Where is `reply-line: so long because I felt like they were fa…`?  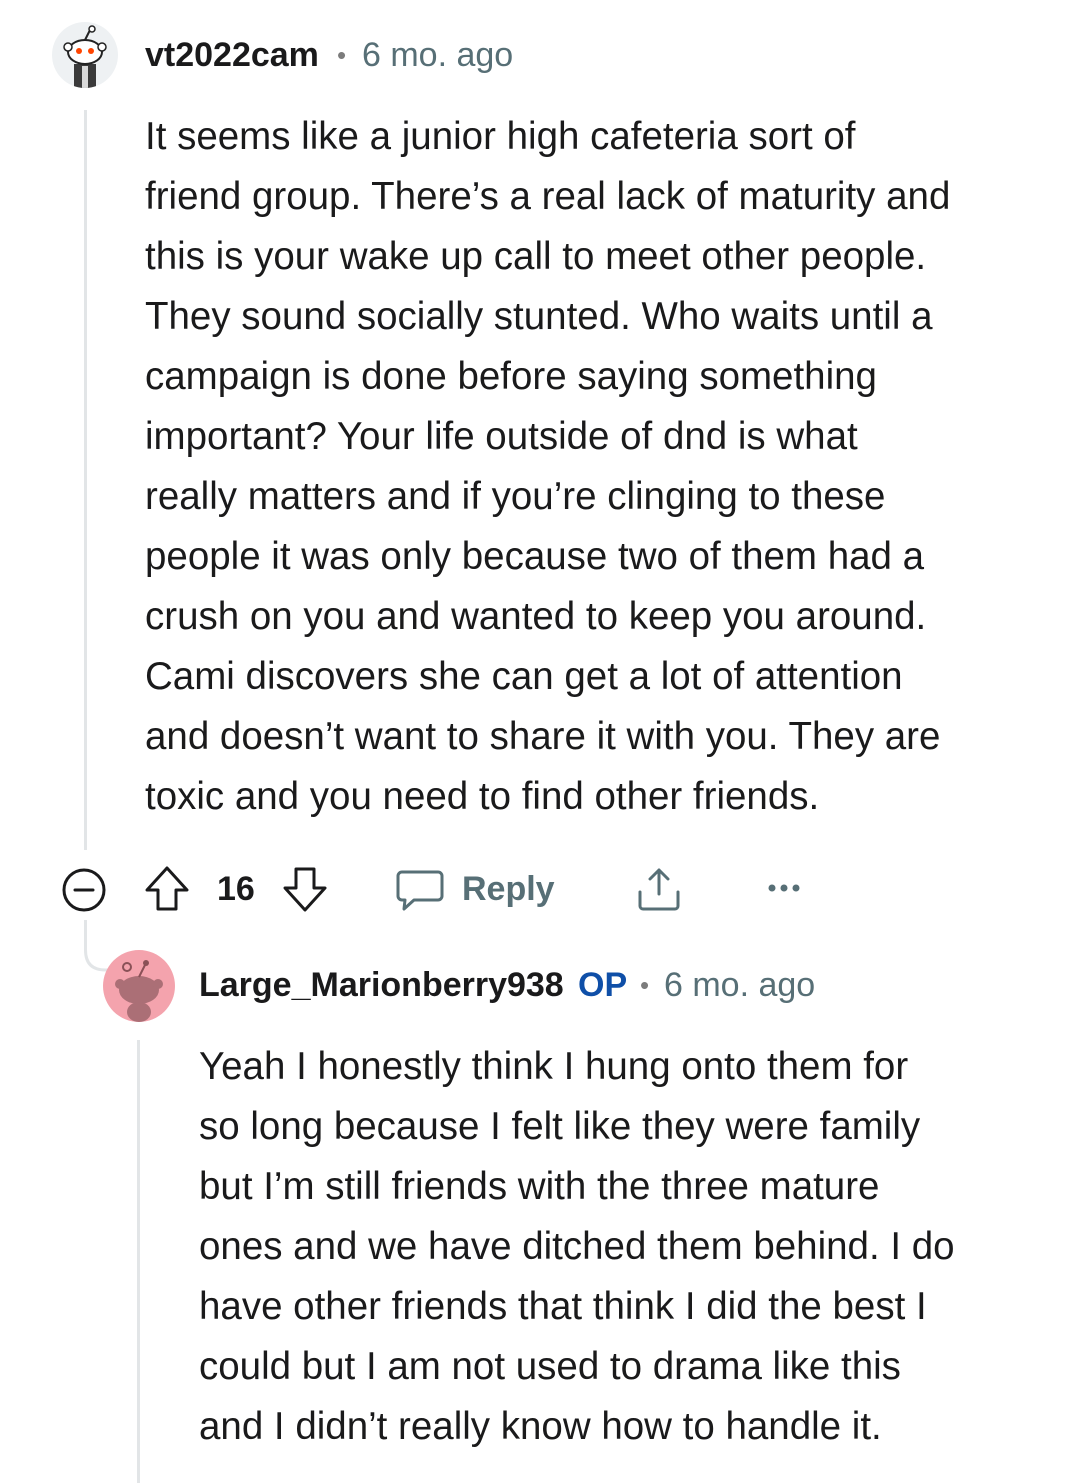 reply-line: so long because I felt like they were fa… is located at coordinates (560, 1126).